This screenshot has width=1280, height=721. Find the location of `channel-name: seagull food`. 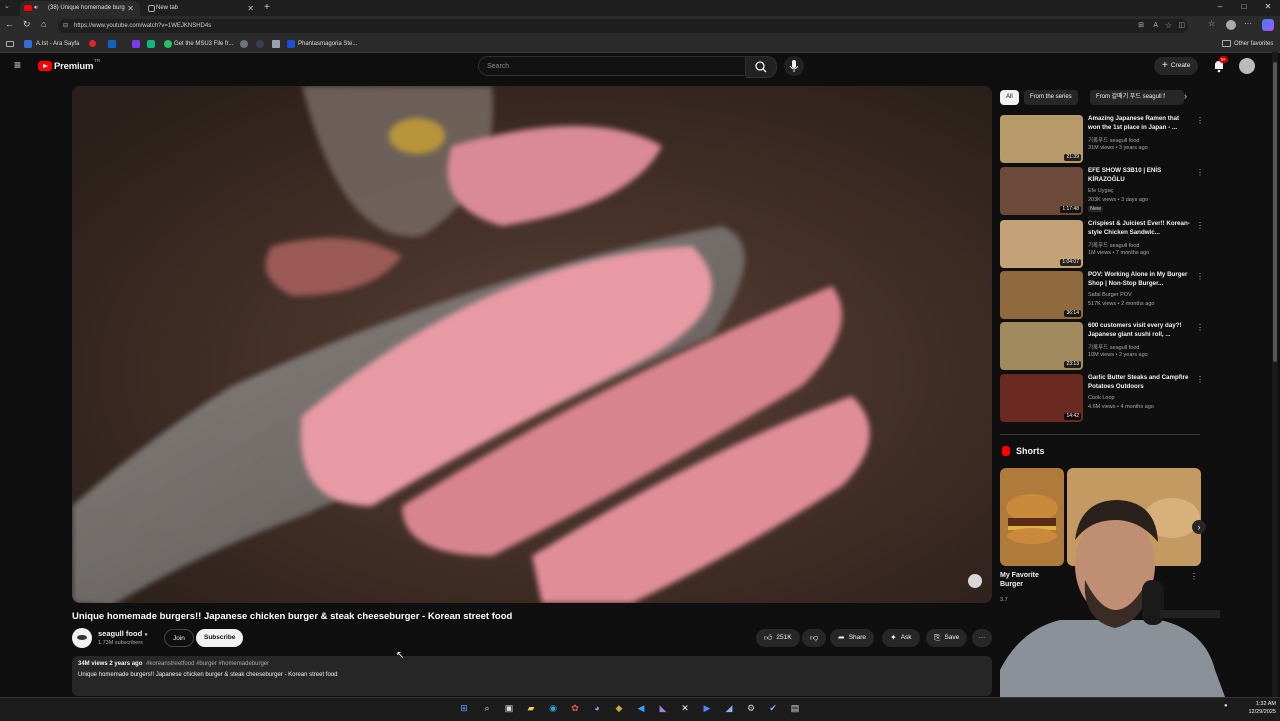

channel-name: seagull food is located at coordinates (120, 633).